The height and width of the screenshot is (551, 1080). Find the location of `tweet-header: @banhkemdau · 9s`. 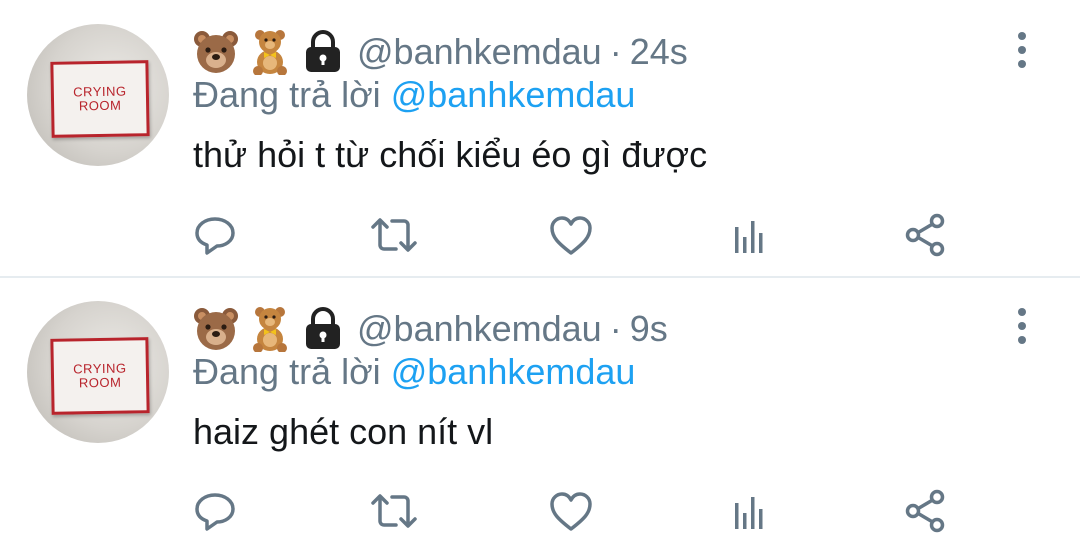

tweet-header: @banhkemdau · 9s is located at coordinates (430, 329).